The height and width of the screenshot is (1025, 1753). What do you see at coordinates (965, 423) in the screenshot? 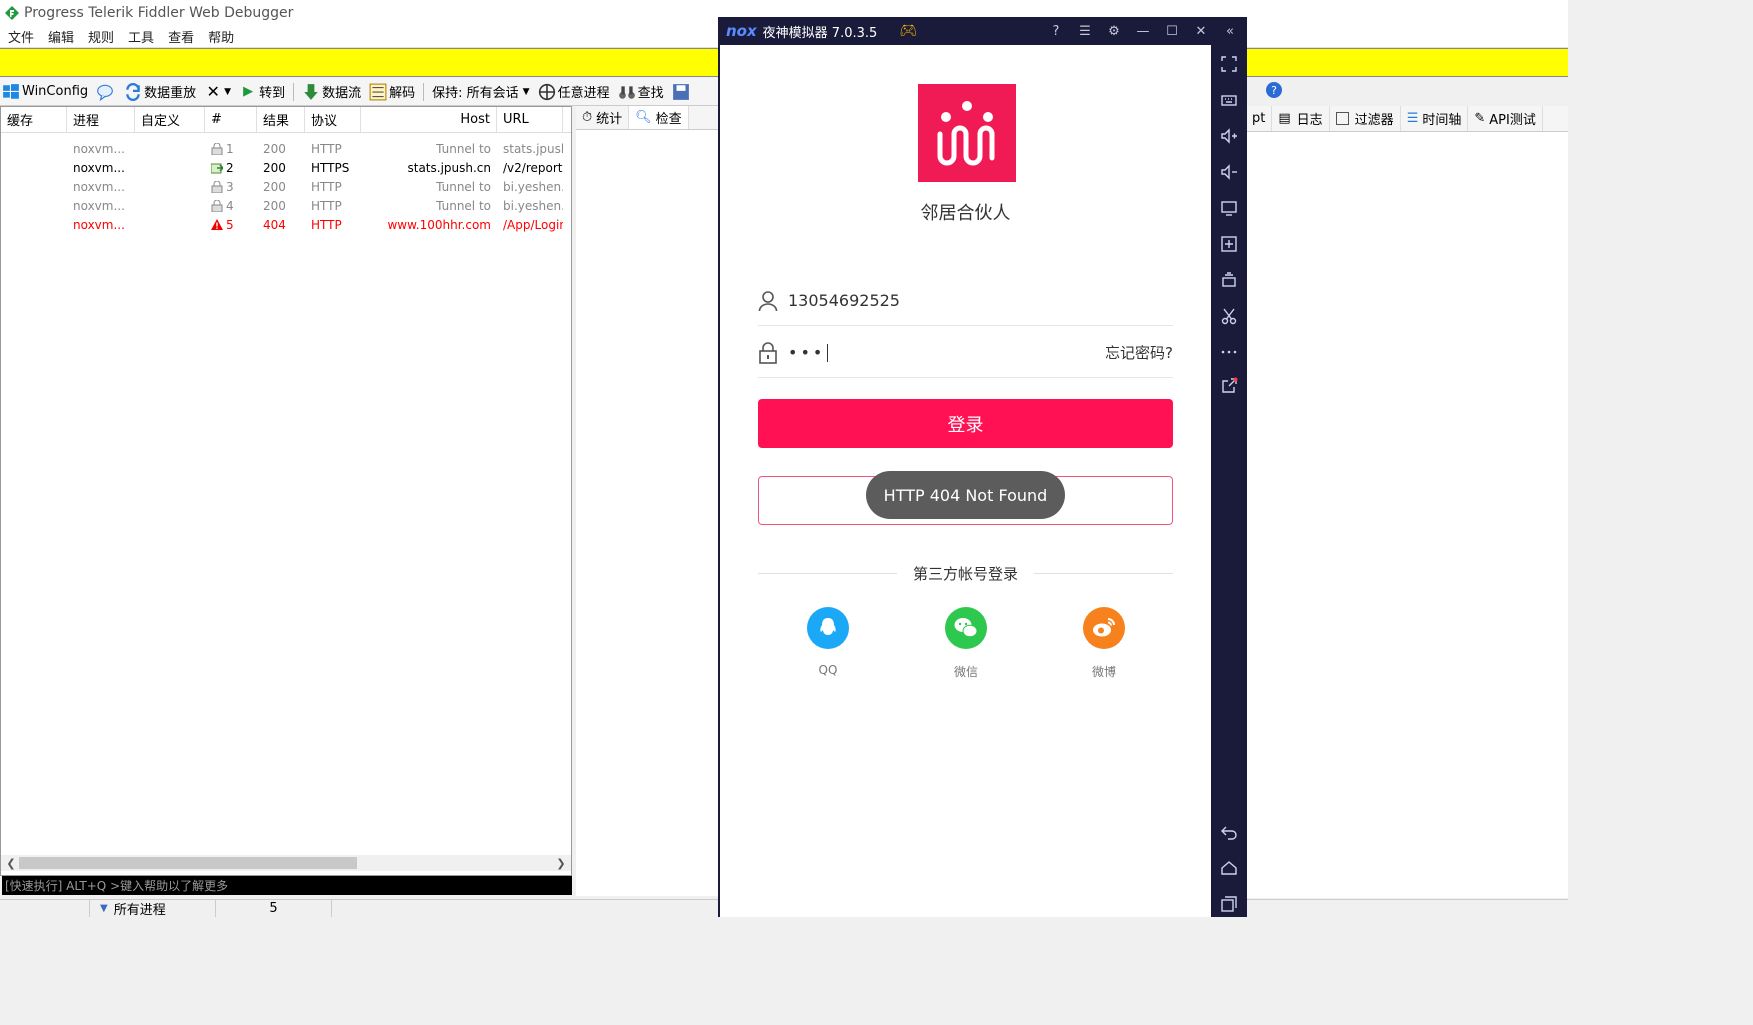
I see `login-button: 登录` at bounding box center [965, 423].